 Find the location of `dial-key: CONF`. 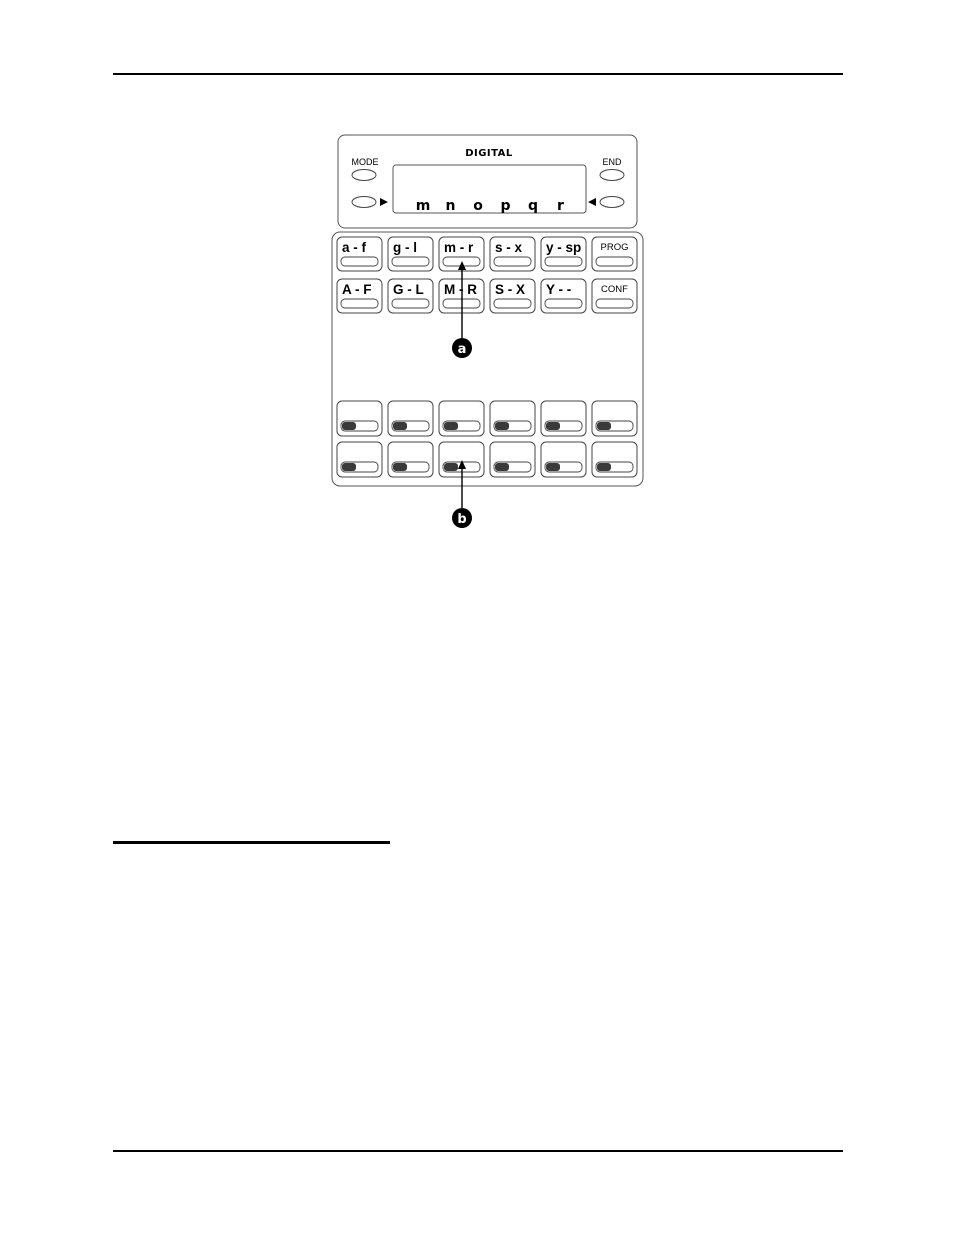

dial-key: CONF is located at coordinates (614, 296).